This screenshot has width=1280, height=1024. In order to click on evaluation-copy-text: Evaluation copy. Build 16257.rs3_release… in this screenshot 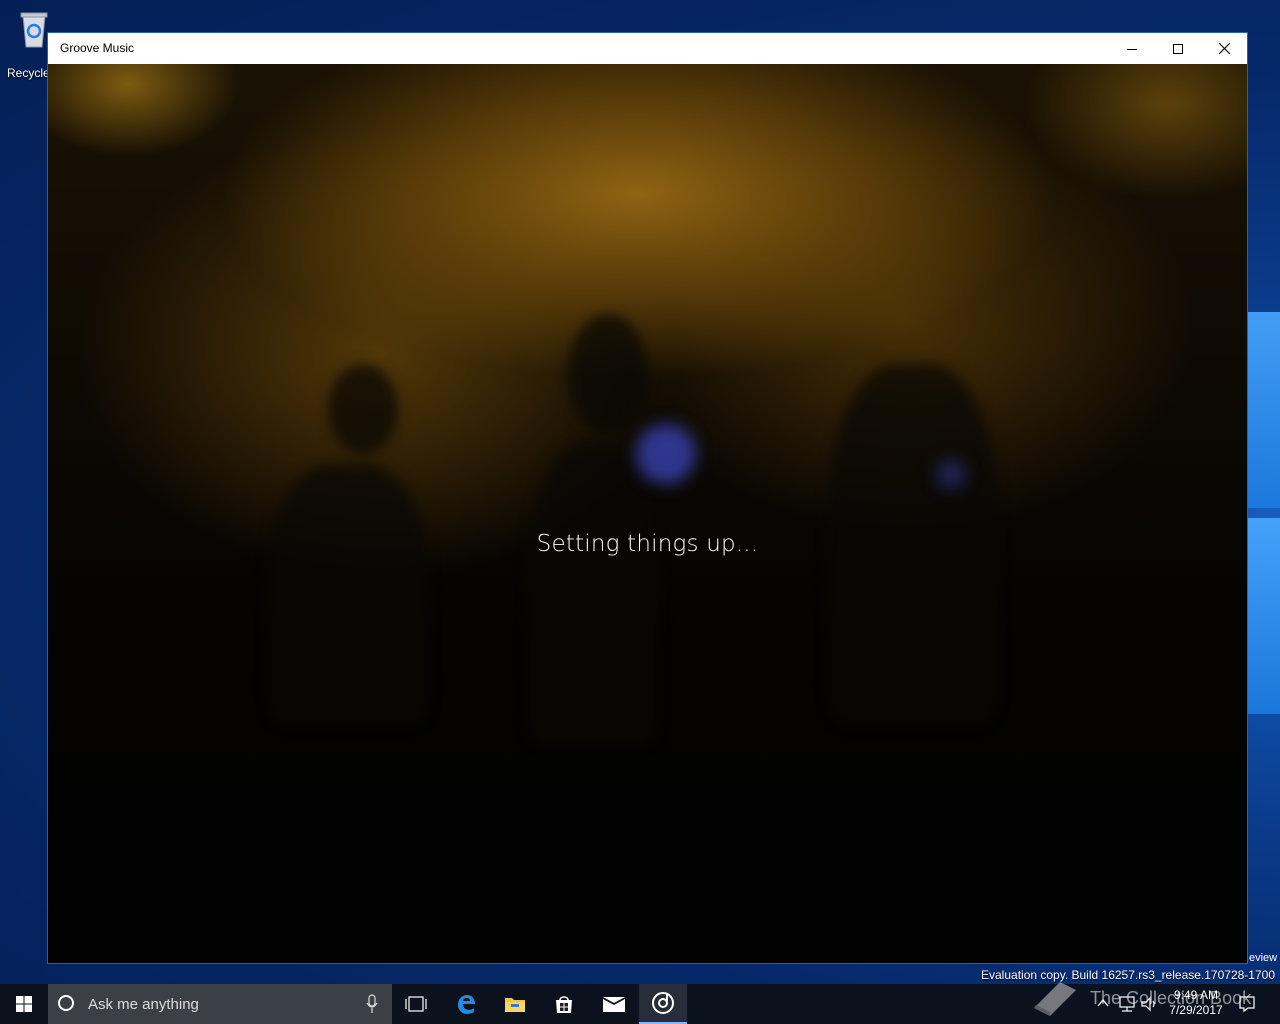, I will do `click(1128, 975)`.